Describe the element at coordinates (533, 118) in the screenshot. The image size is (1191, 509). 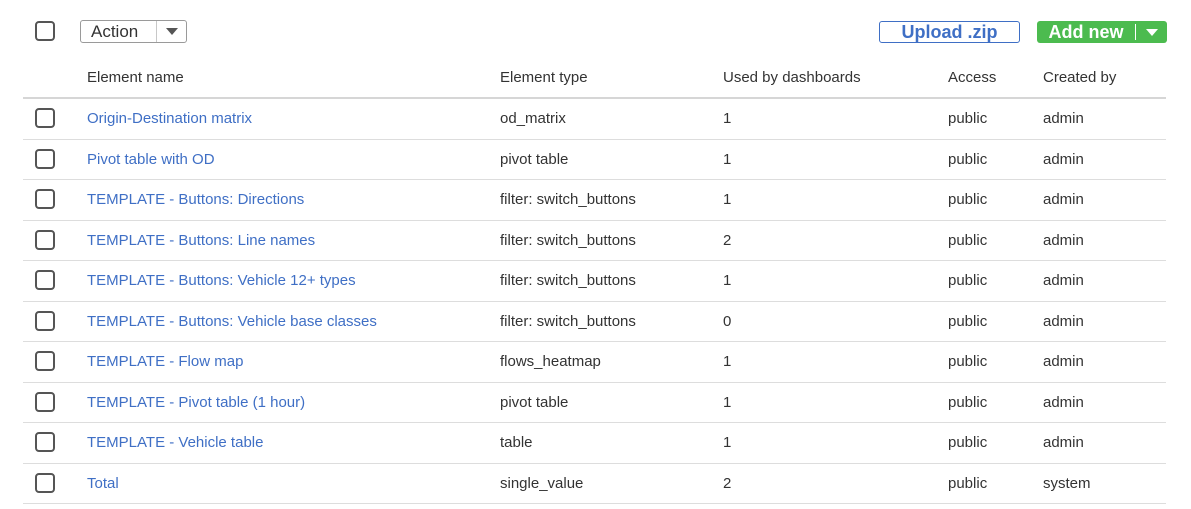
I see `element-type-cell: od_matrix` at that location.